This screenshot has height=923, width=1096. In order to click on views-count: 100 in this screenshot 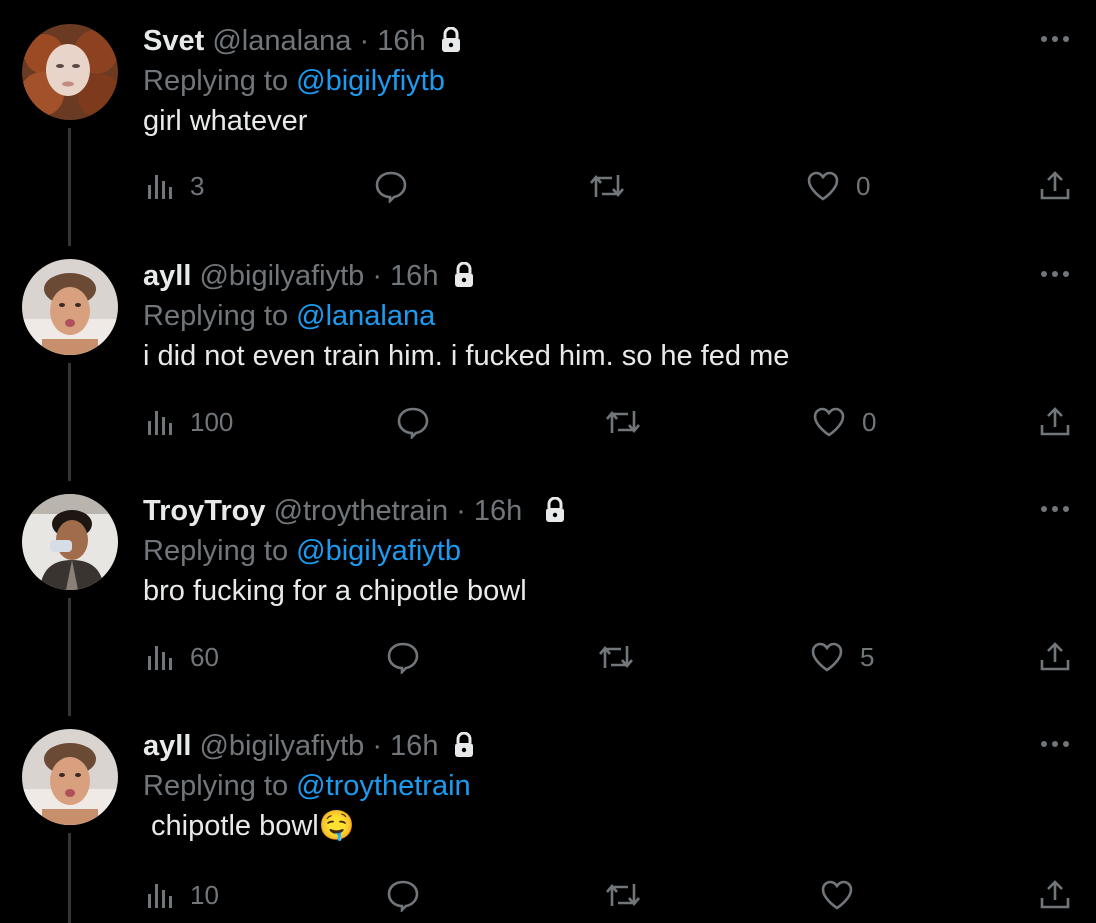, I will do `click(212, 421)`.